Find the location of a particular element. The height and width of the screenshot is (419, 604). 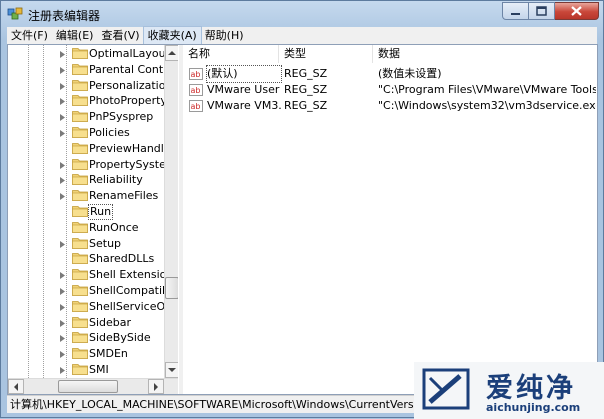

tree-item: RenameFiles is located at coordinates (88, 196).